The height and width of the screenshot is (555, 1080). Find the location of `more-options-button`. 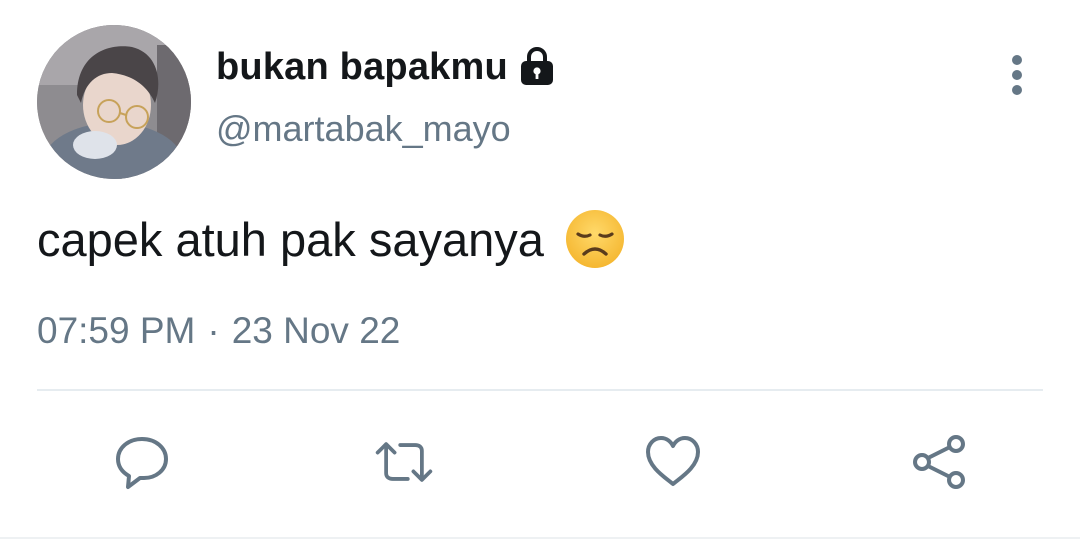

more-options-button is located at coordinates (1017, 75).